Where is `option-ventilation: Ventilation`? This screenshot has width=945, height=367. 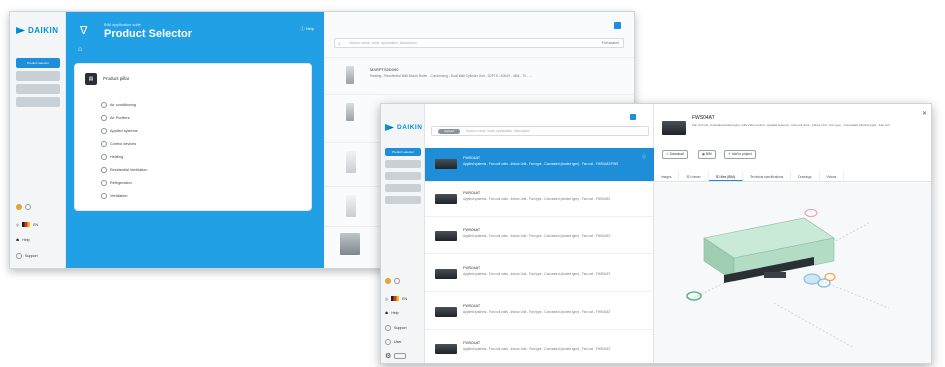 option-ventilation: Ventilation is located at coordinates (114, 196).